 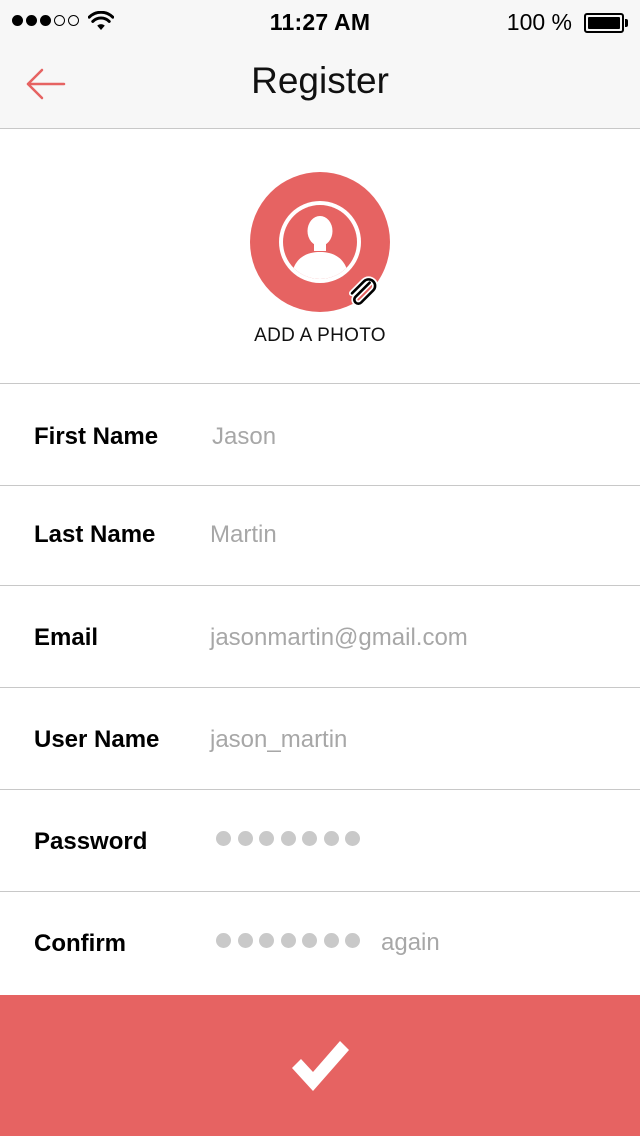 What do you see at coordinates (91, 841) in the screenshot?
I see `password-label: Password` at bounding box center [91, 841].